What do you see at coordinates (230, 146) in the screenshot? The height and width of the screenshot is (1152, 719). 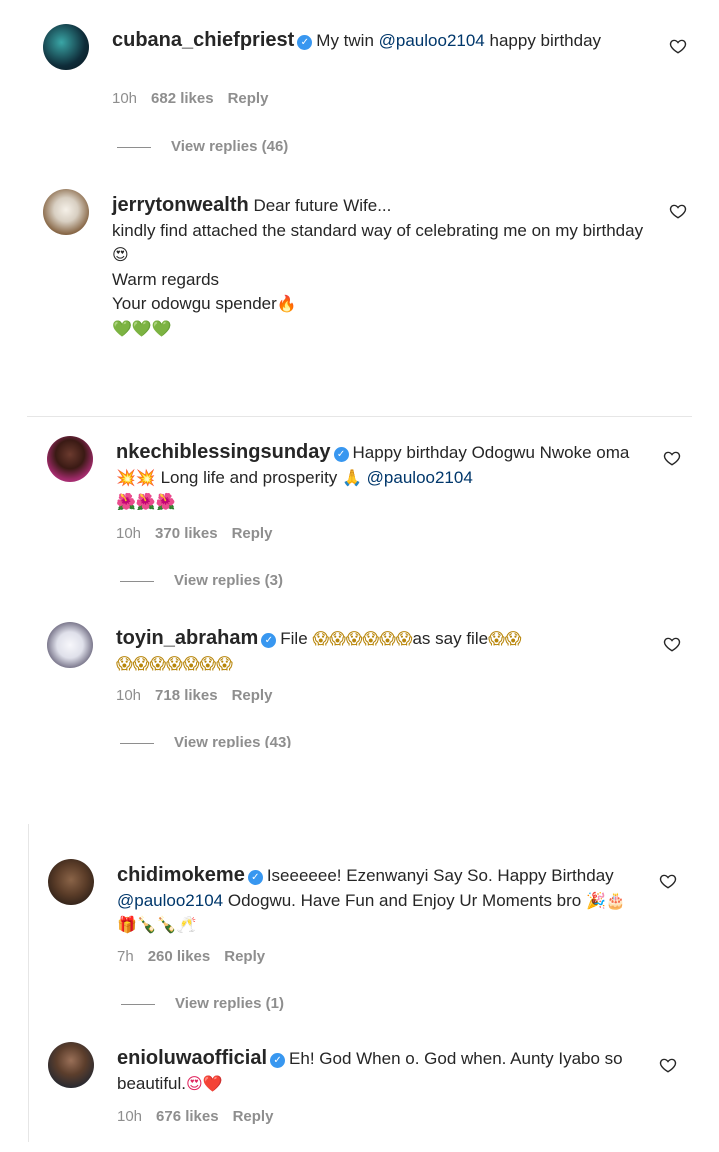 I see `view-replies-label: View replies (46)` at bounding box center [230, 146].